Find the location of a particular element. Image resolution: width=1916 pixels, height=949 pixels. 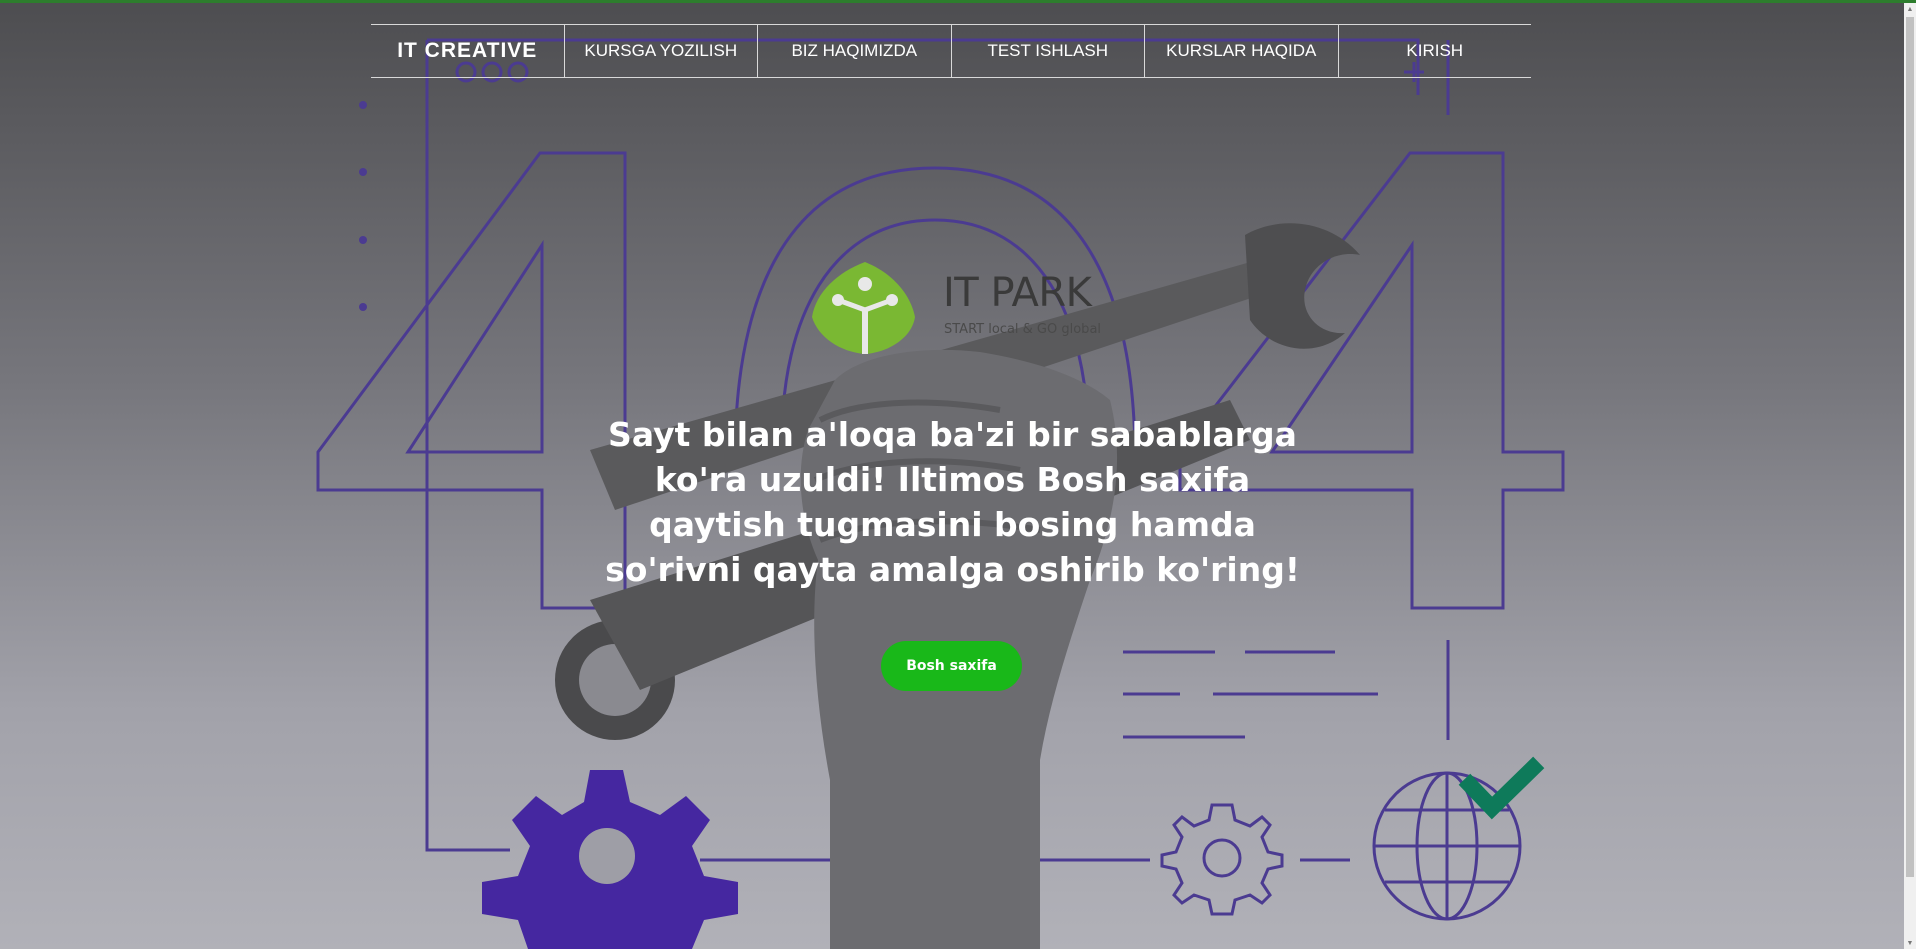

check-icon is located at coordinates (1501, 788).